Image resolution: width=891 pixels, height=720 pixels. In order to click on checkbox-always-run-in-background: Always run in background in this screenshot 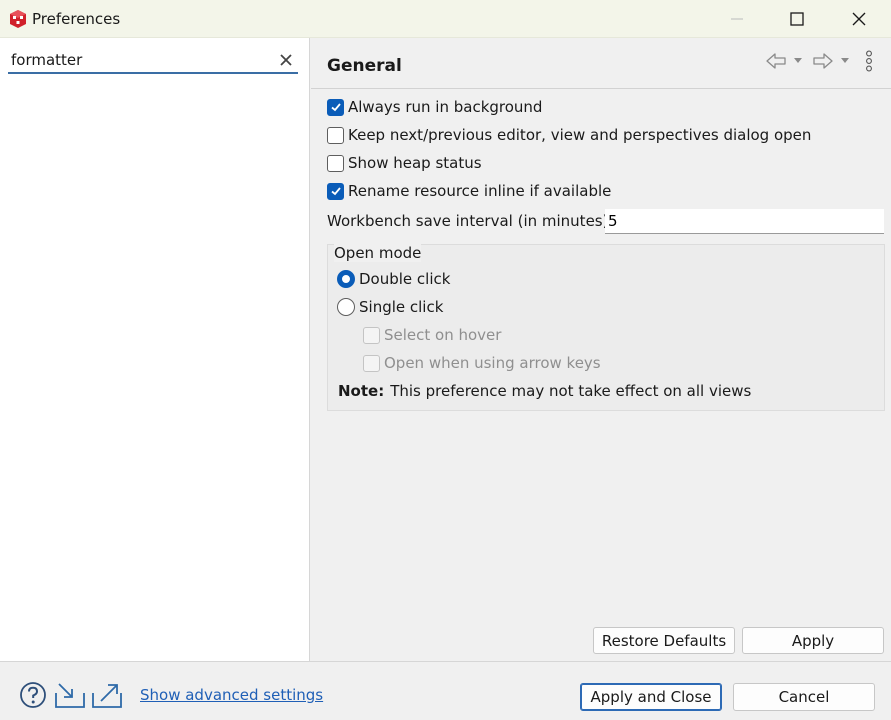, I will do `click(434, 107)`.